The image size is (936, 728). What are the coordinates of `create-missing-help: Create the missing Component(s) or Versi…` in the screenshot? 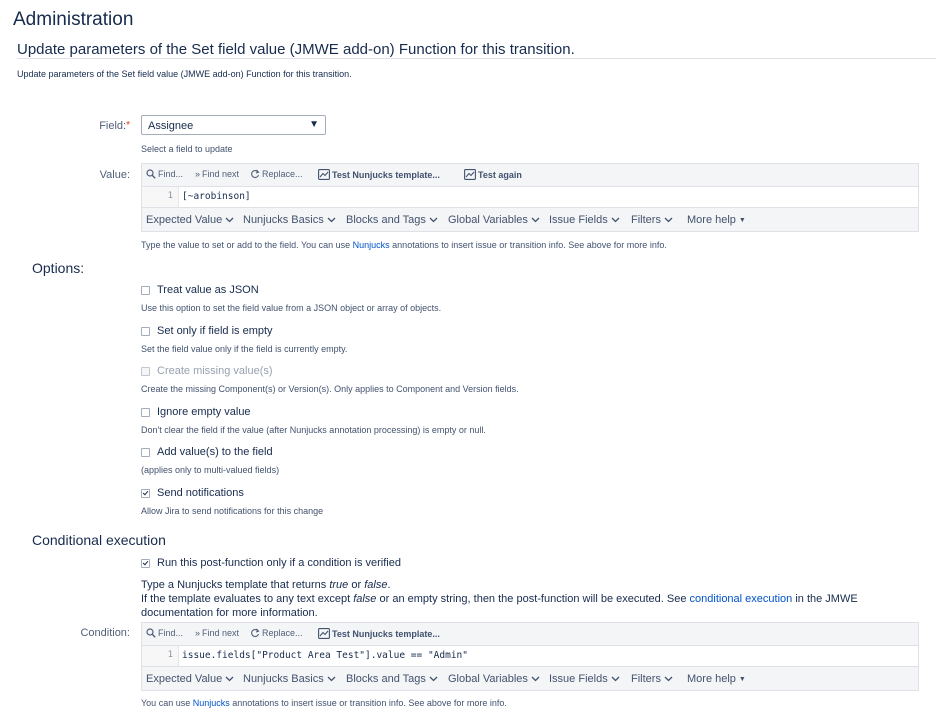 It's located at (330, 389).